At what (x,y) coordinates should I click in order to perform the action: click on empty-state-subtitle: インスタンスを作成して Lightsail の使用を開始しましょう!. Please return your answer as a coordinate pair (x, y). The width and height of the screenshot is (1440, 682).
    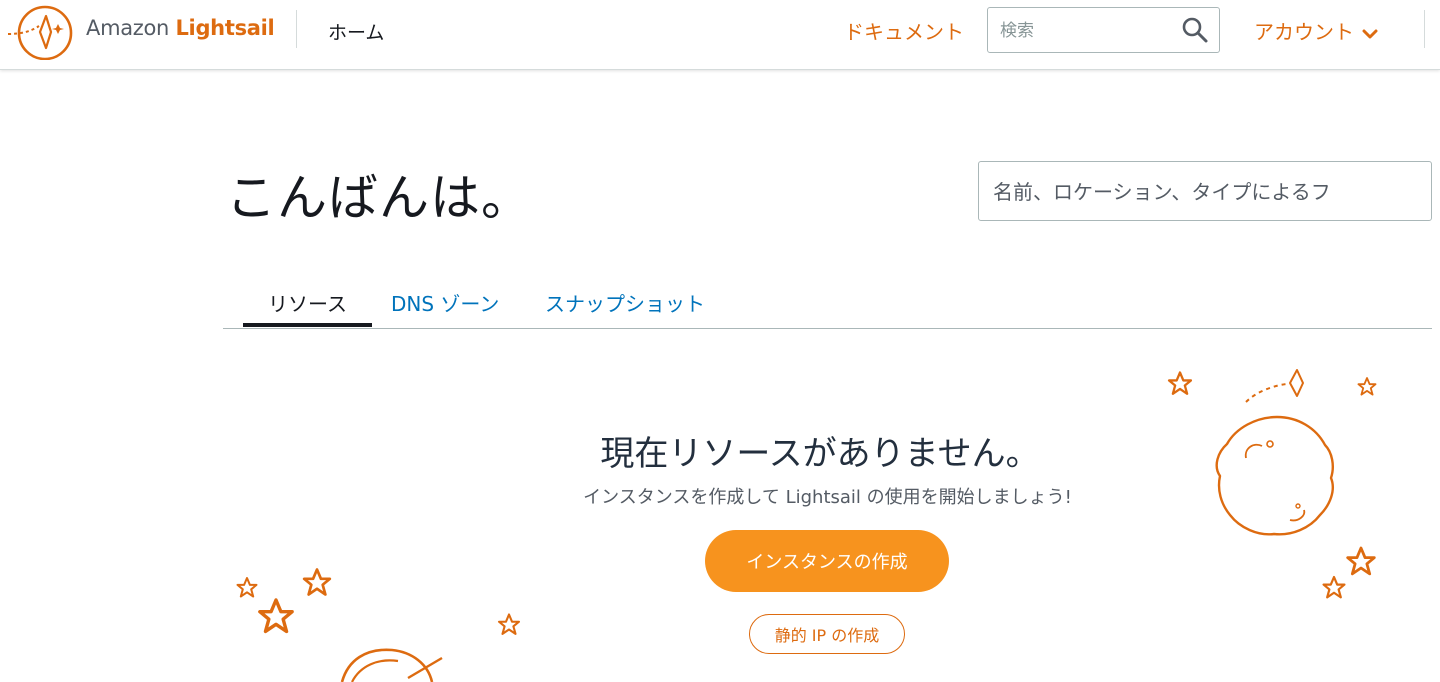
    Looking at the image, I should click on (827, 497).